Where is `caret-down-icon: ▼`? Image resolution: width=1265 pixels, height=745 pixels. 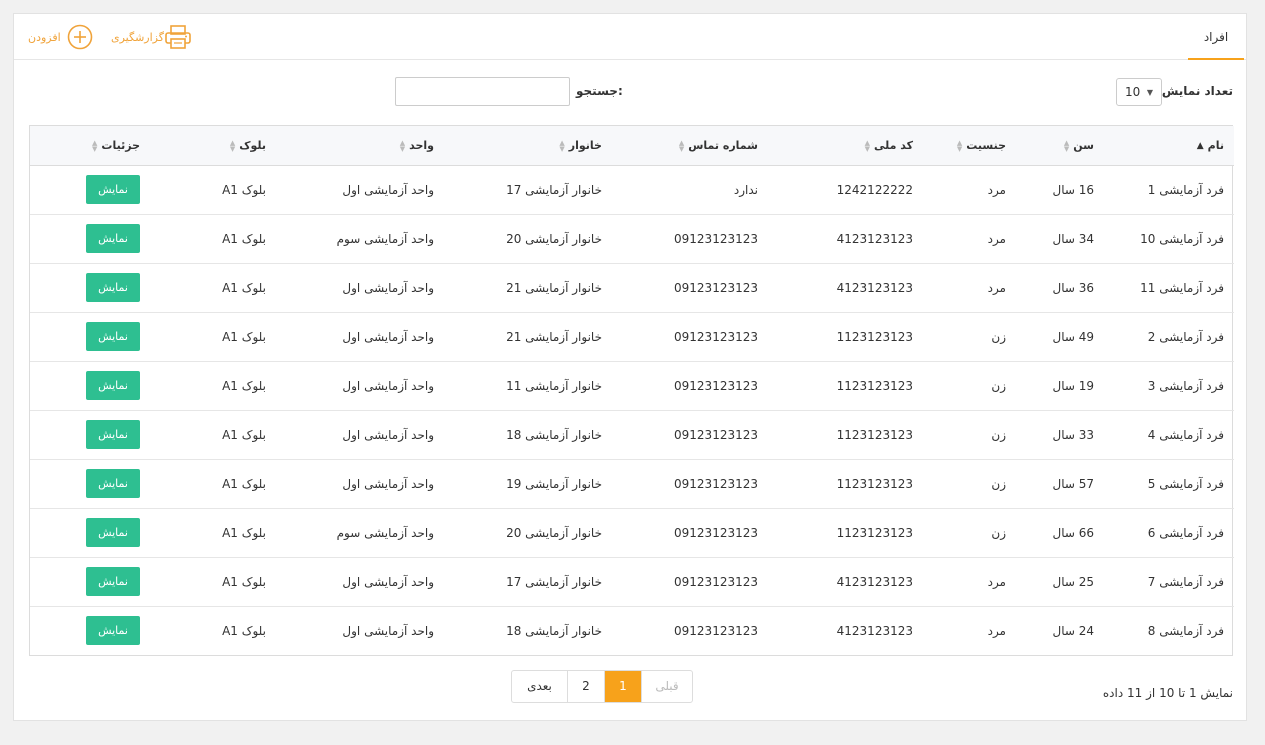 caret-down-icon: ▼ is located at coordinates (1149, 92).